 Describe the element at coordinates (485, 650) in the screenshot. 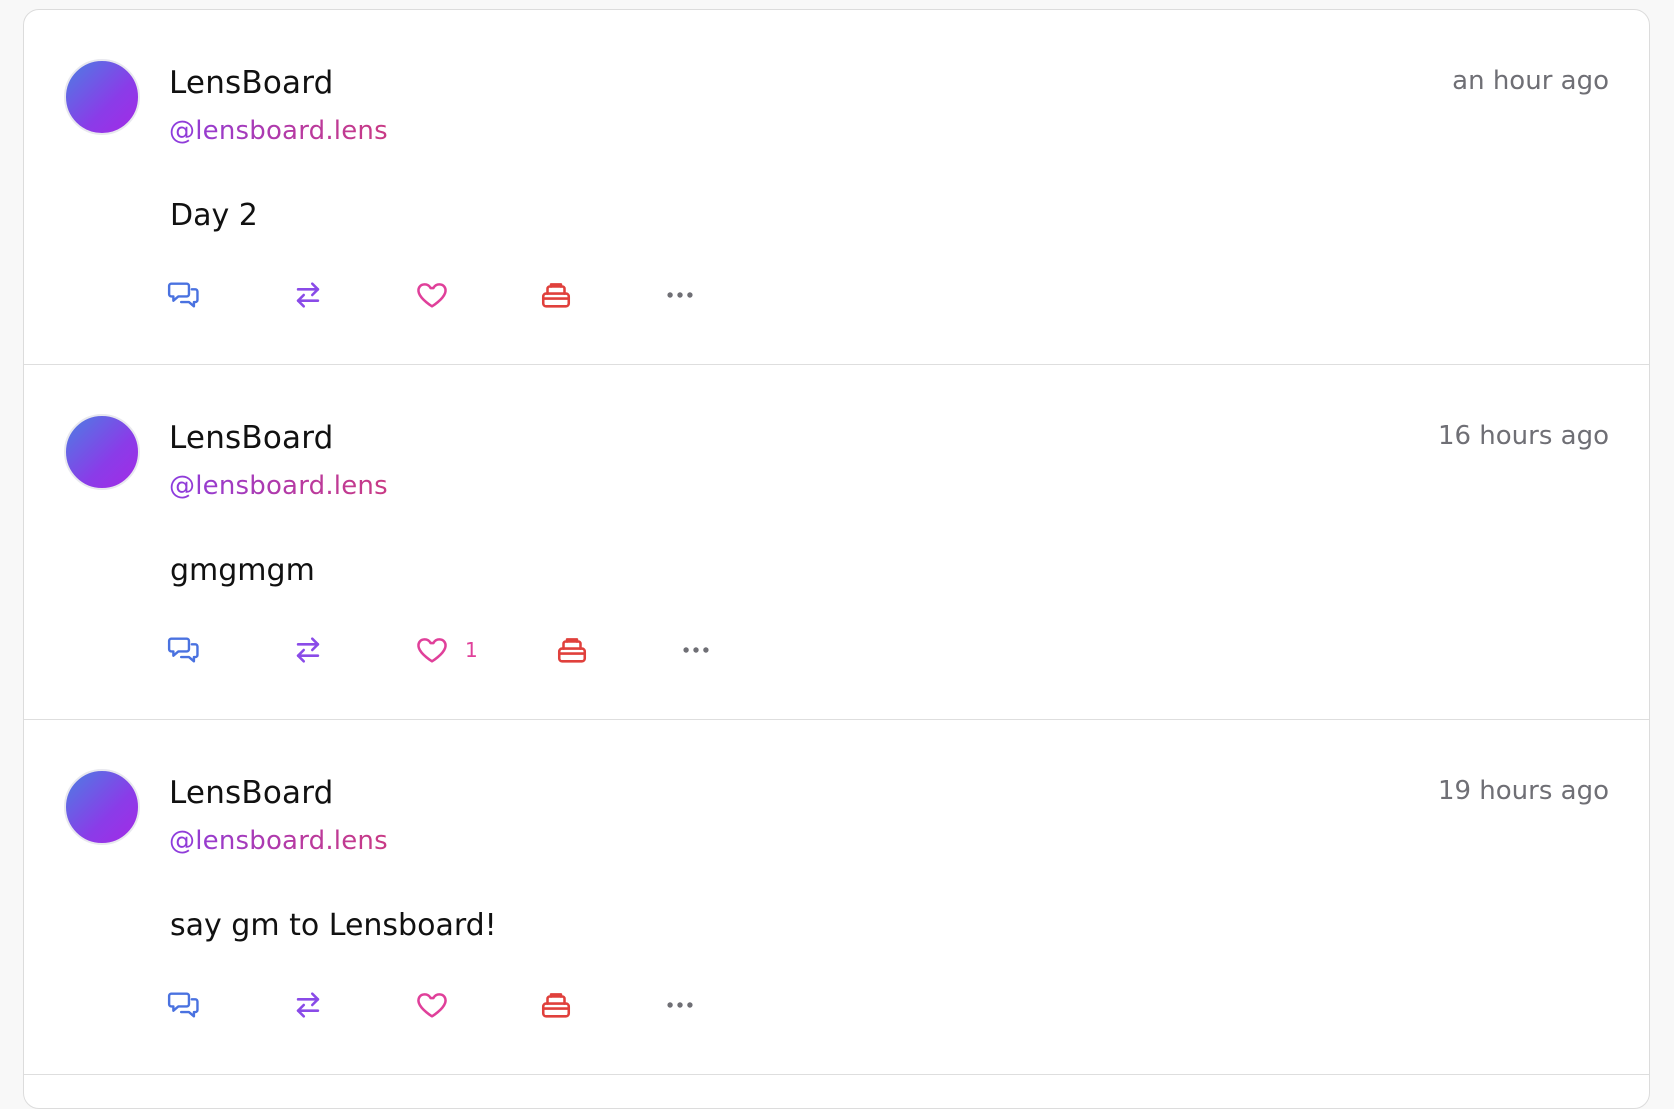

I see `like-button: 1` at that location.